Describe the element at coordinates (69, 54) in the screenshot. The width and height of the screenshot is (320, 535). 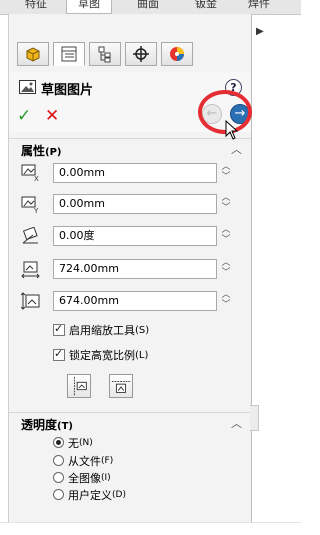
I see `propertymanager-icon` at that location.